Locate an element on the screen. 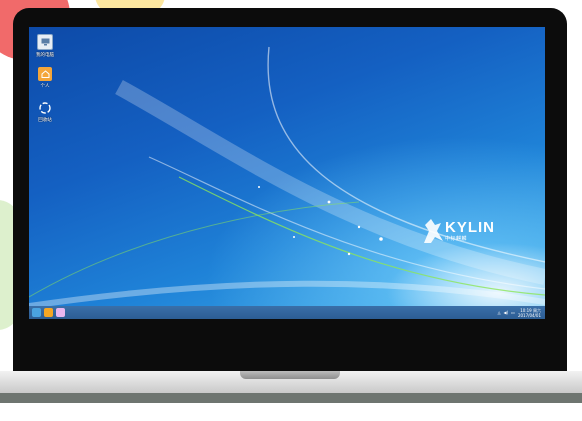  monitor-stand-notch is located at coordinates (290, 375).